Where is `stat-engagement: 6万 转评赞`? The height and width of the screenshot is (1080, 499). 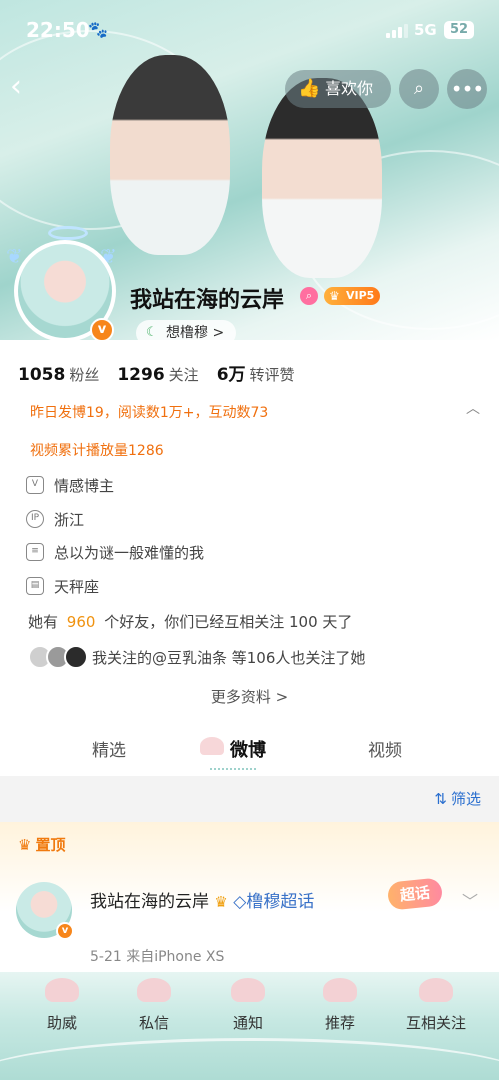 stat-engagement: 6万 转评赞 is located at coordinates (256, 372).